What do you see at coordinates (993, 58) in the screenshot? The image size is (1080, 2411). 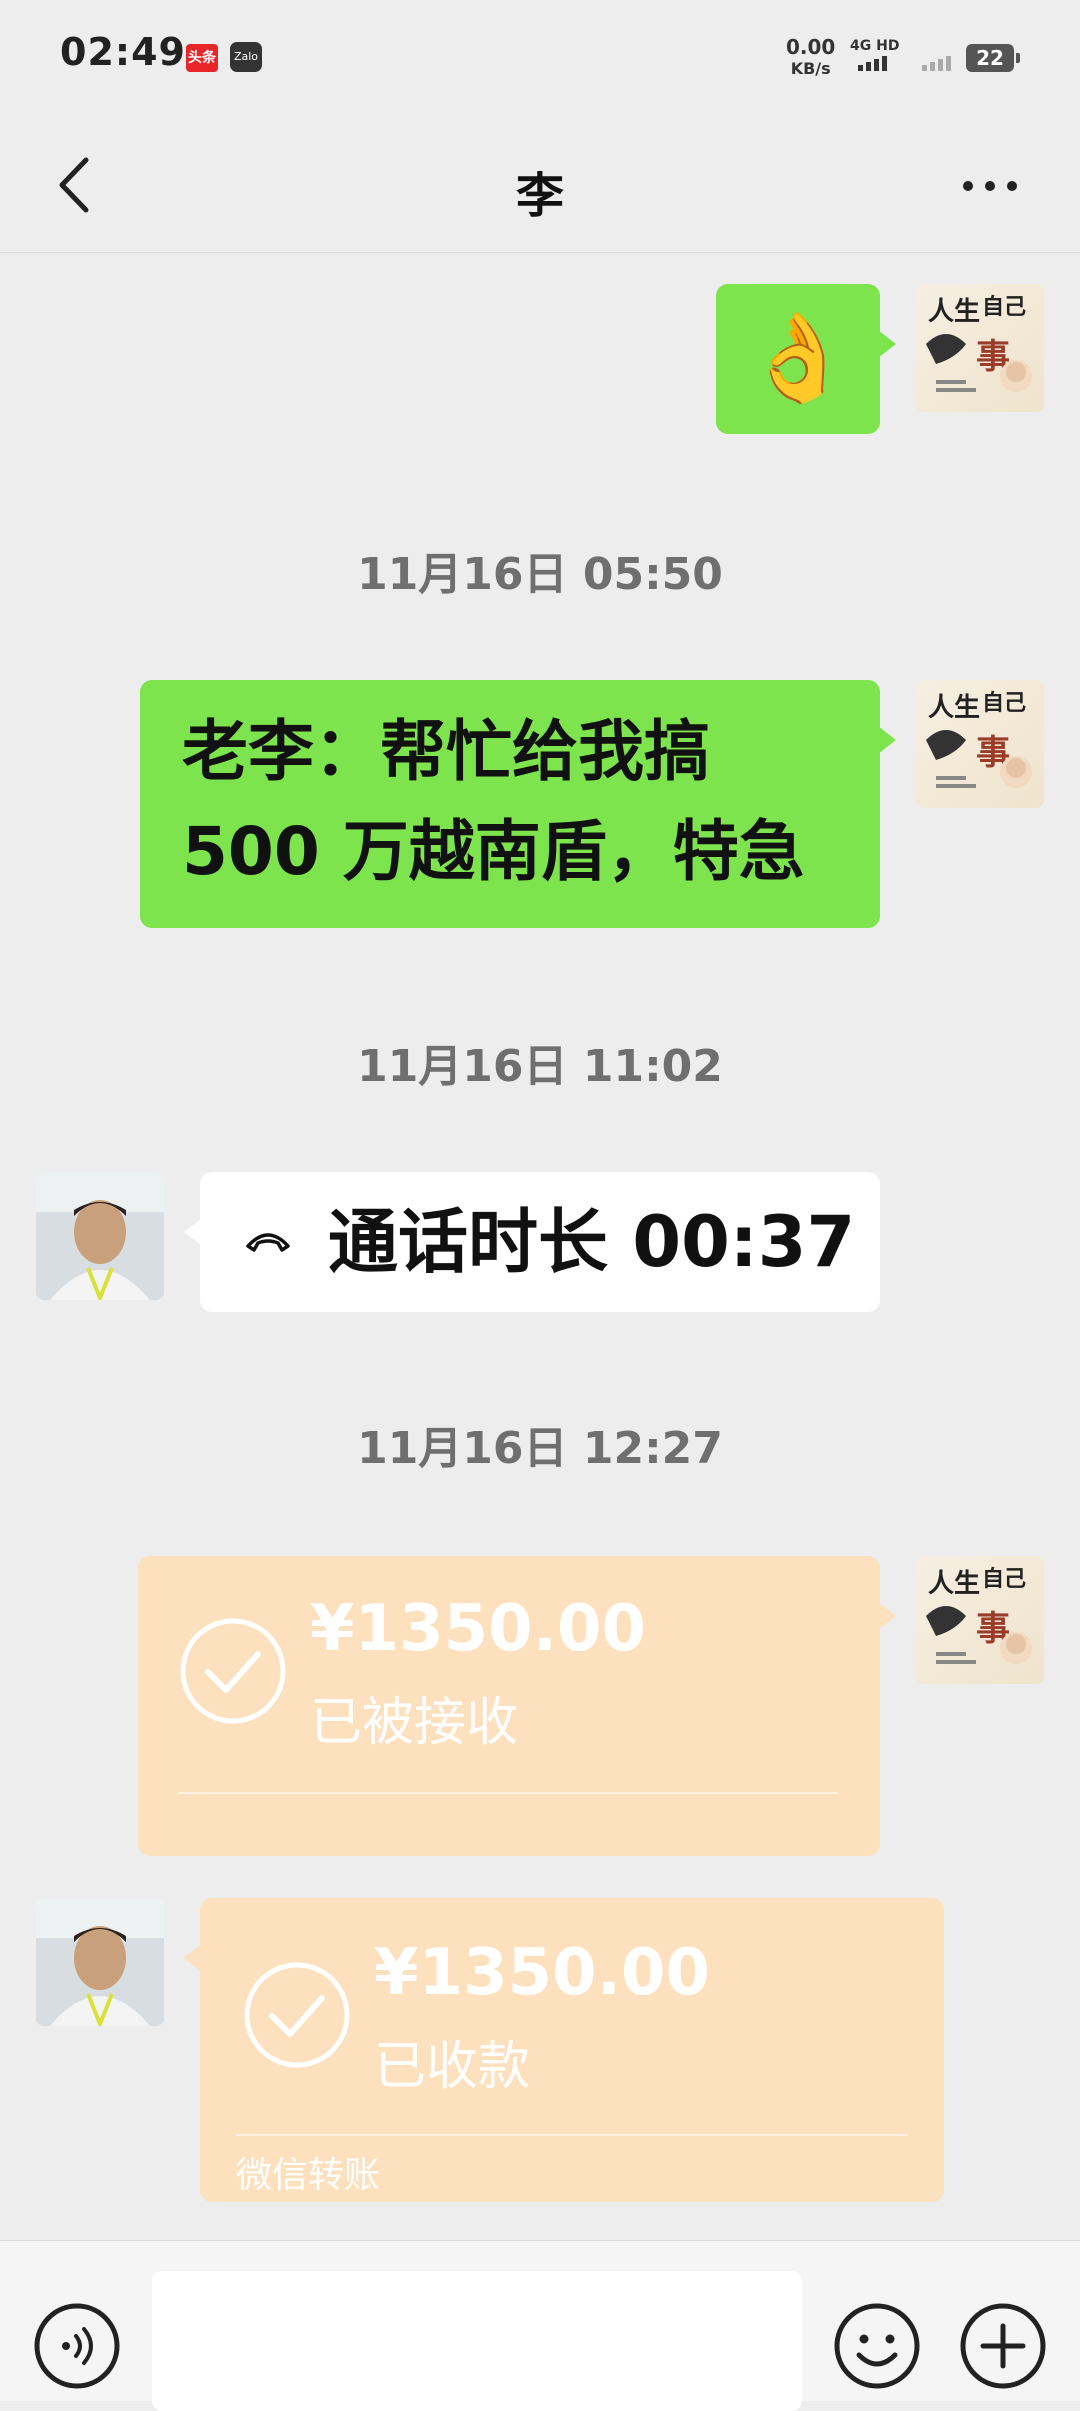 I see `battery-icon: 22` at bounding box center [993, 58].